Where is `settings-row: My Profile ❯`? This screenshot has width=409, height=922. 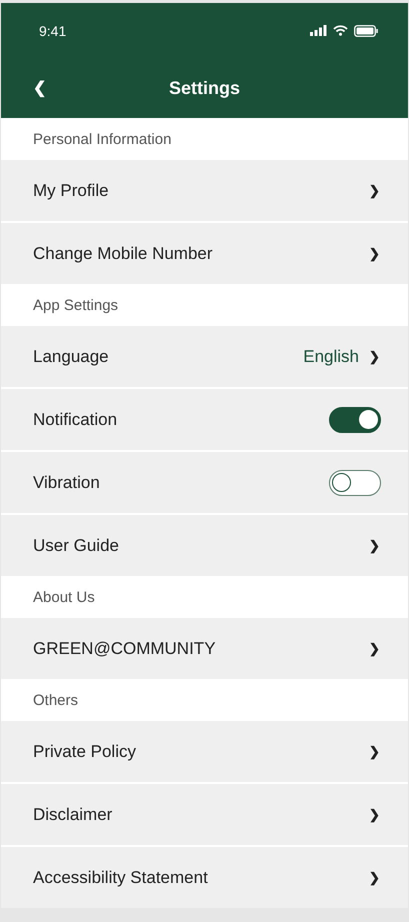
settings-row: My Profile ❯ is located at coordinates (204, 191).